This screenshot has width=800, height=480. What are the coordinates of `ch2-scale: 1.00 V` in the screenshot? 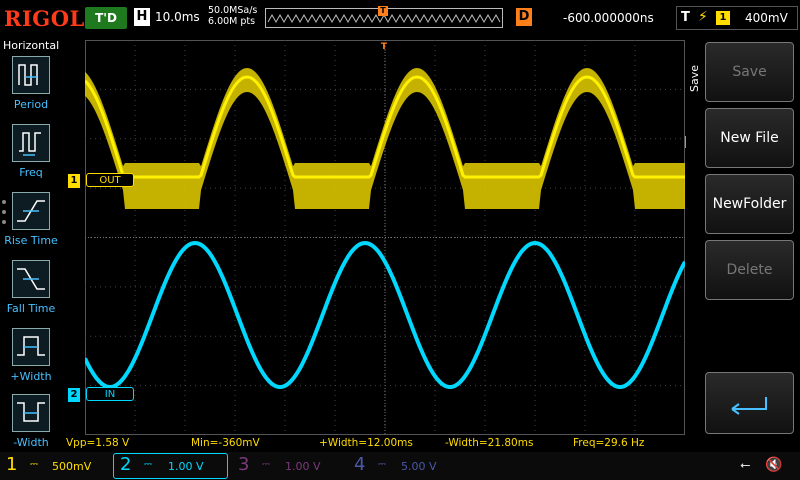 It's located at (186, 466).